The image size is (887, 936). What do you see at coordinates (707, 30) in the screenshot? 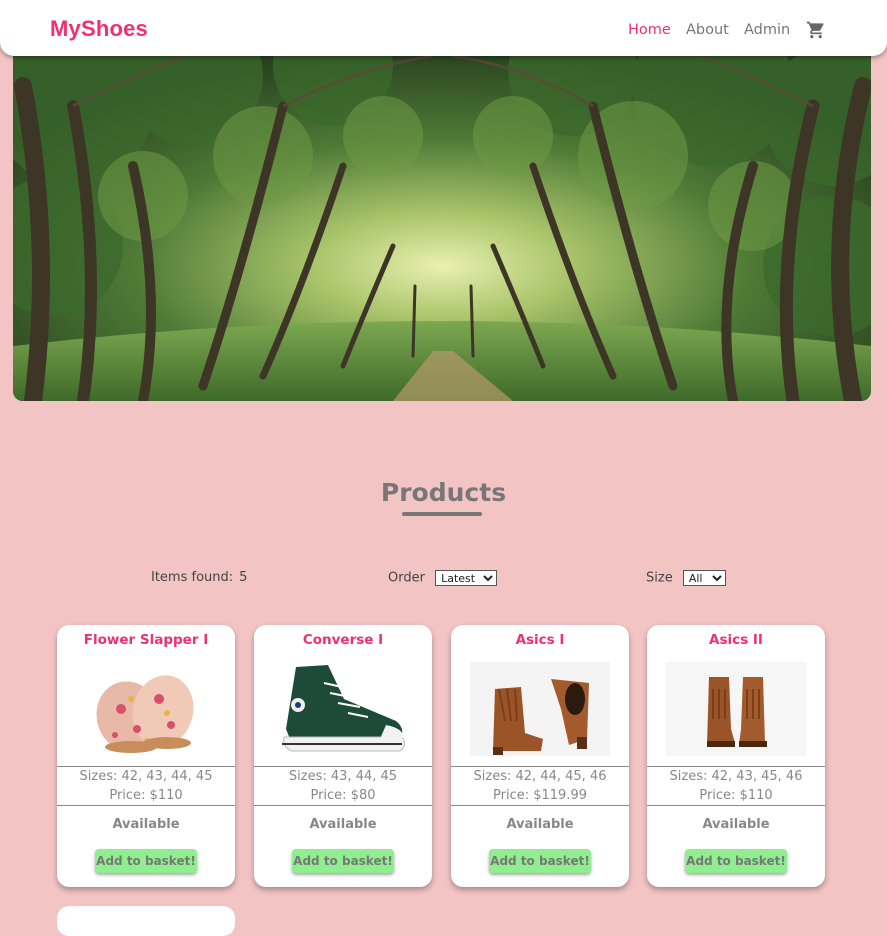
I see `nav-about-link: About` at bounding box center [707, 30].